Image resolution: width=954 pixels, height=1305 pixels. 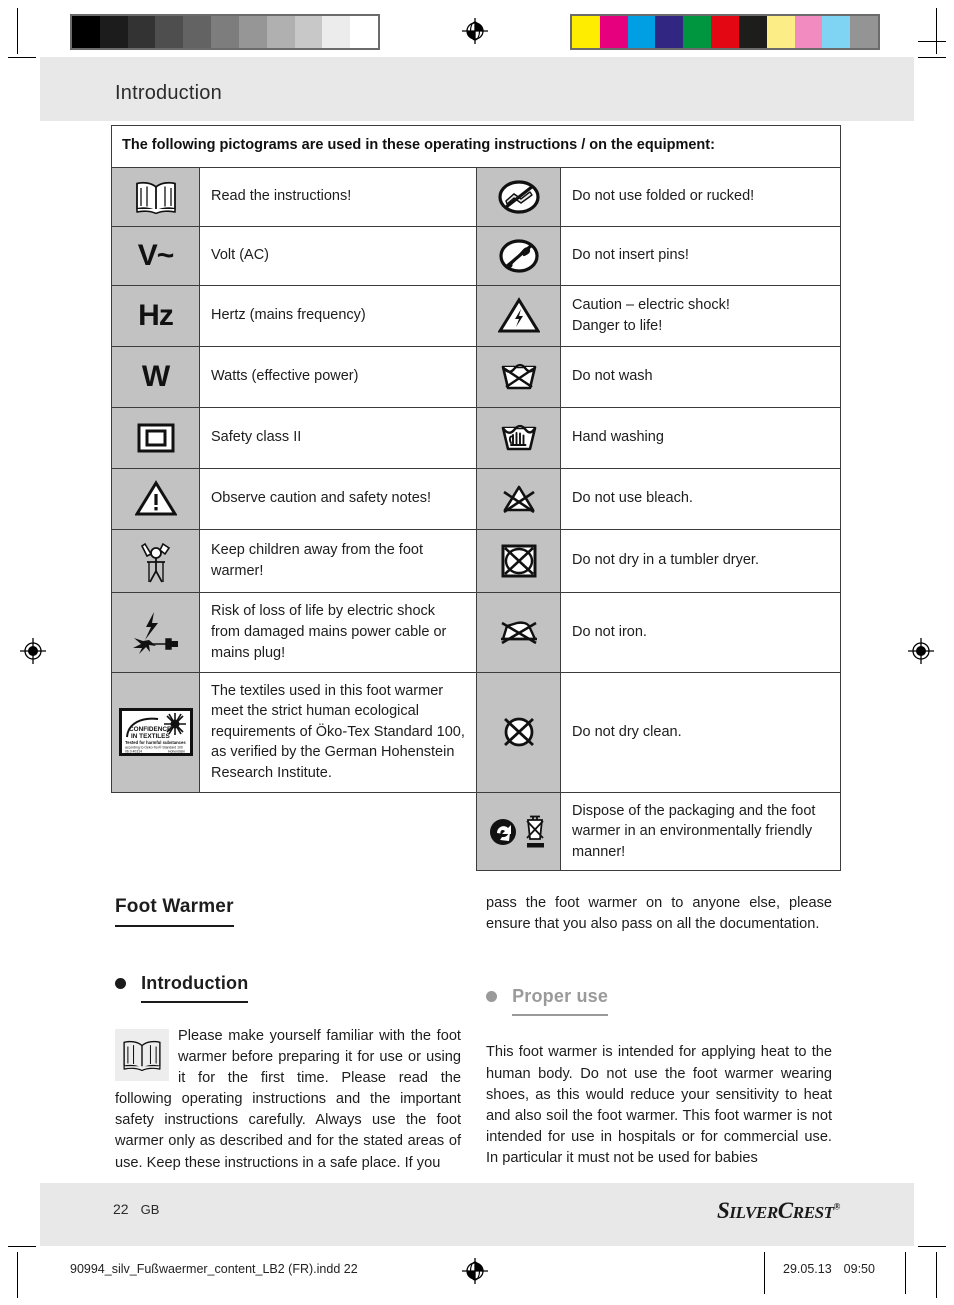 What do you see at coordinates (156, 315) in the screenshot?
I see `hertz-glyph: Hz` at bounding box center [156, 315].